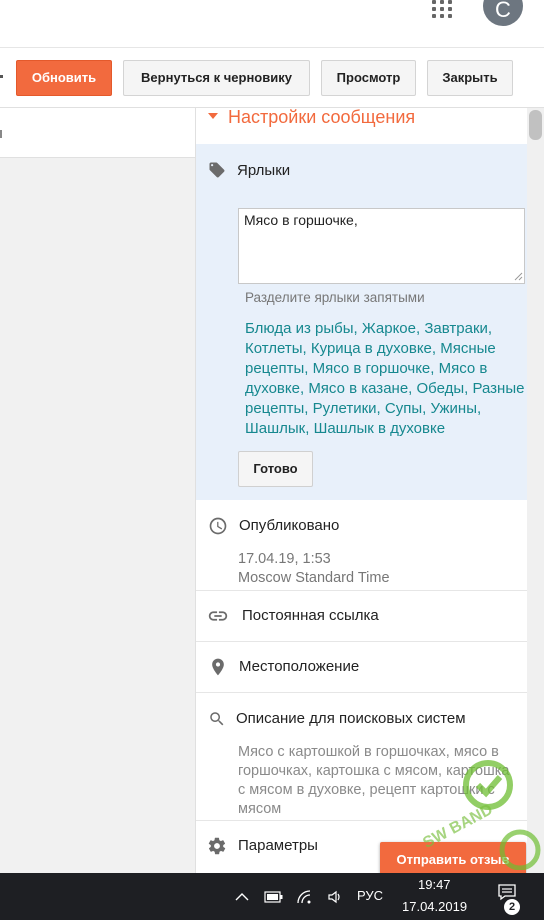 This screenshot has height=920, width=544. I want to click on label-suggestion: Рулетики, so click(345, 408).